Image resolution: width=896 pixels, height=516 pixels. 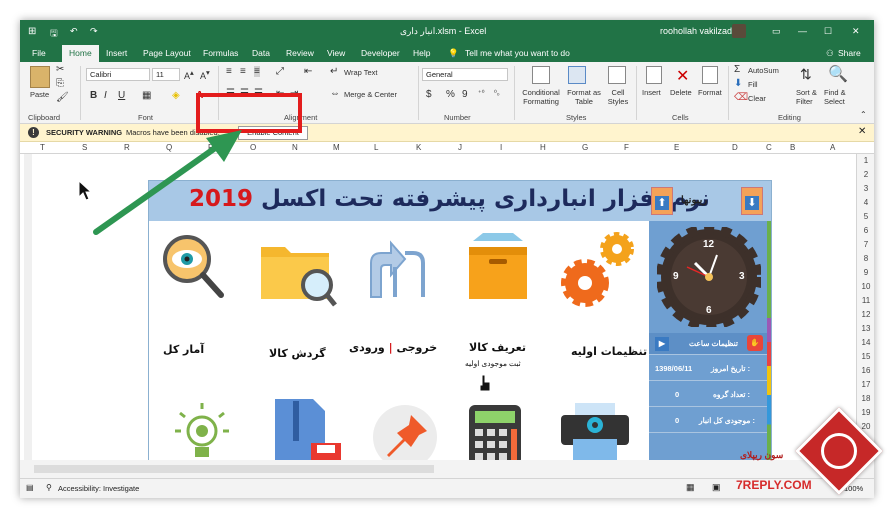 What do you see at coordinates (753, 84) in the screenshot?
I see `fill-button: Fill` at bounding box center [753, 84].